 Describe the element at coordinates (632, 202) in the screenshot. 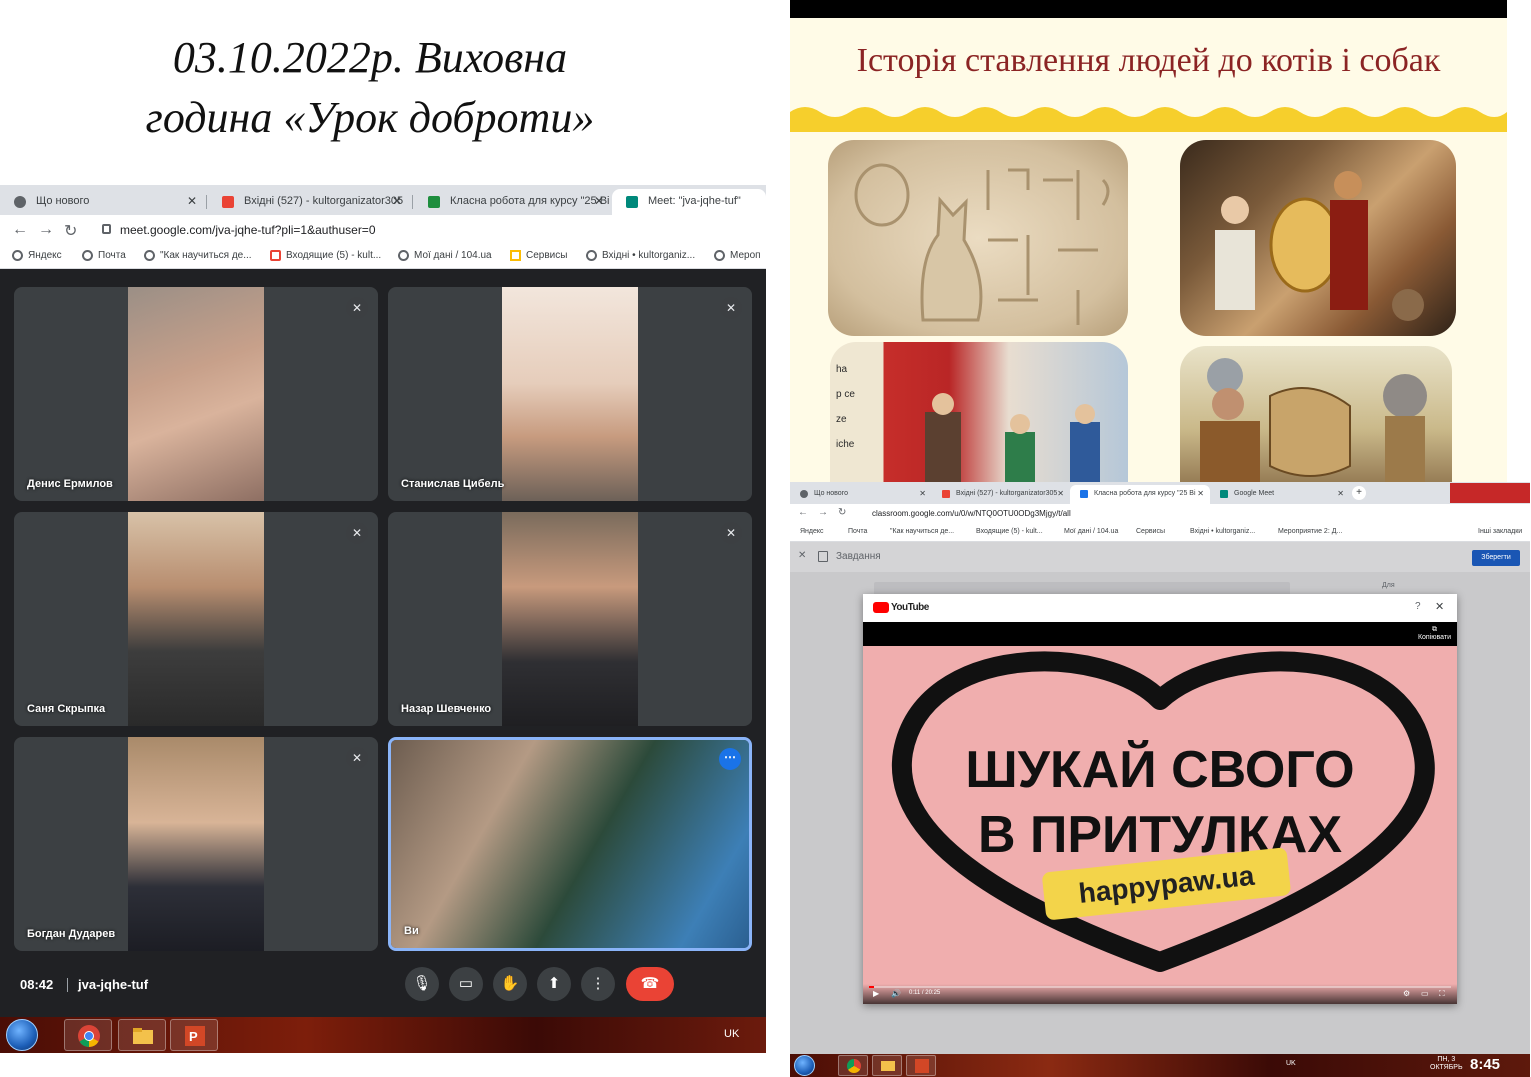

I see `meet-icon` at that location.